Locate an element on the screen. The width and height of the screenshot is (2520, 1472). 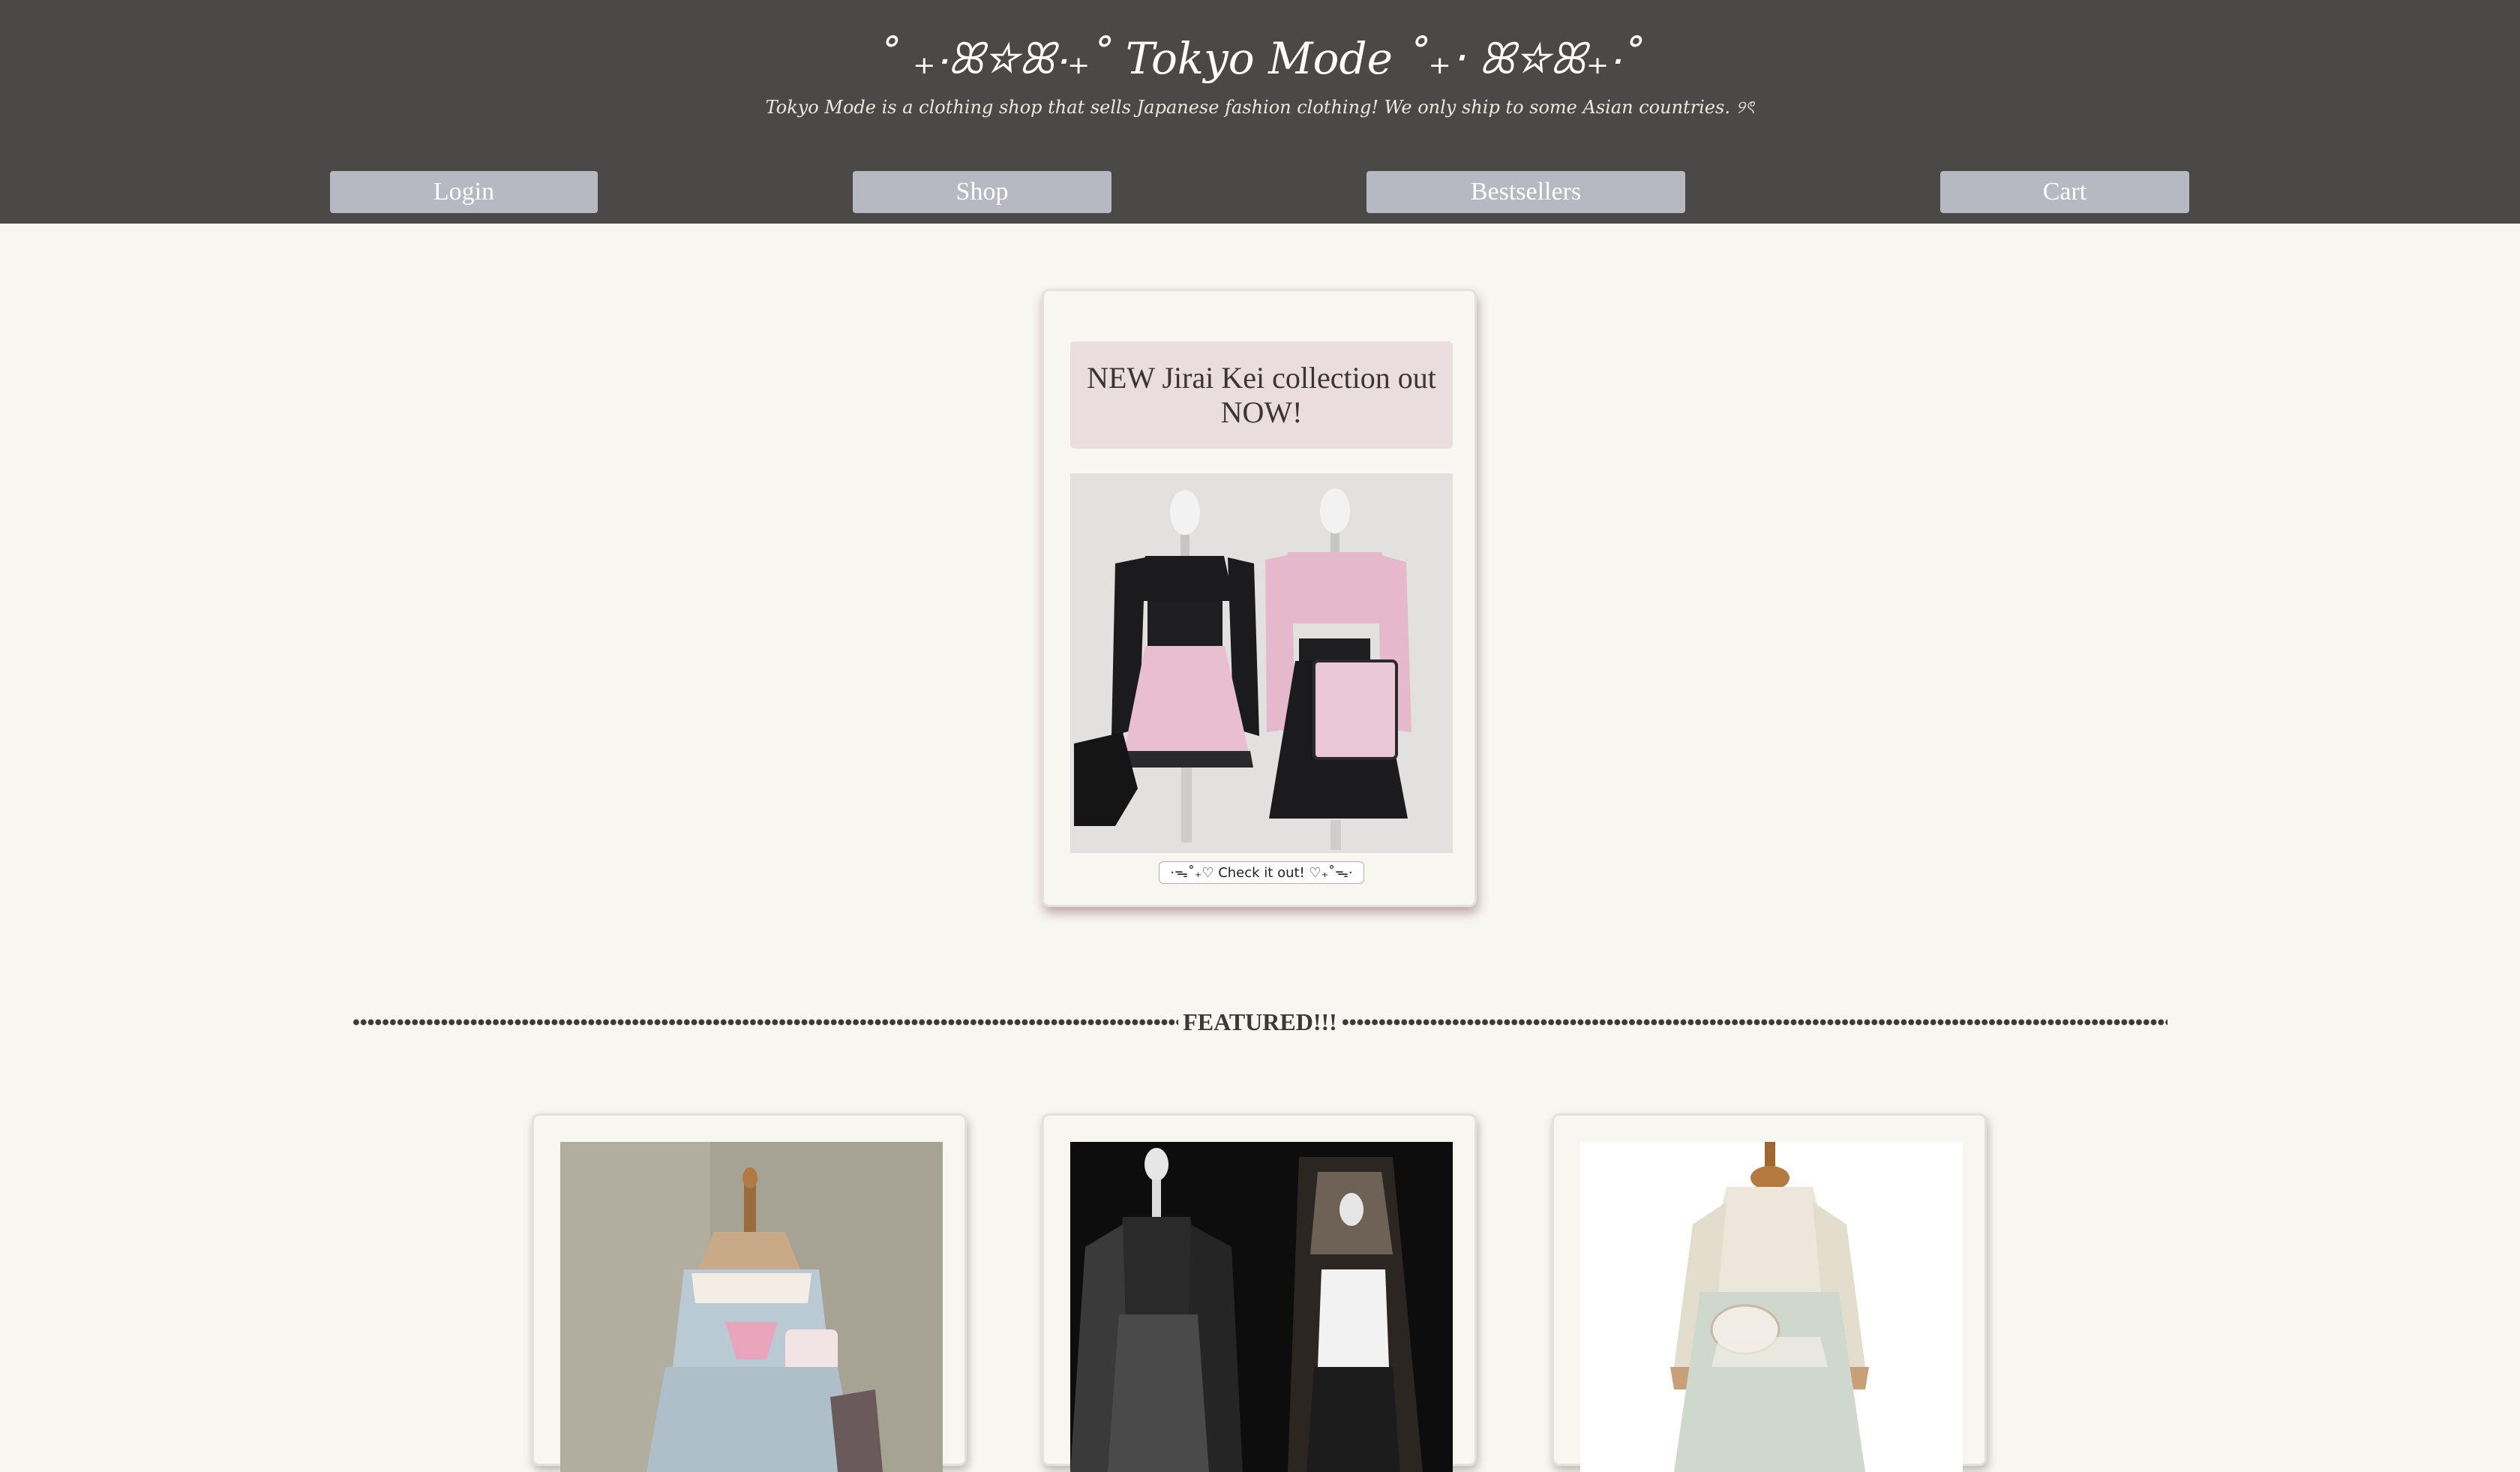
featured-divider: FEATURED!!! is located at coordinates (1260, 1021).